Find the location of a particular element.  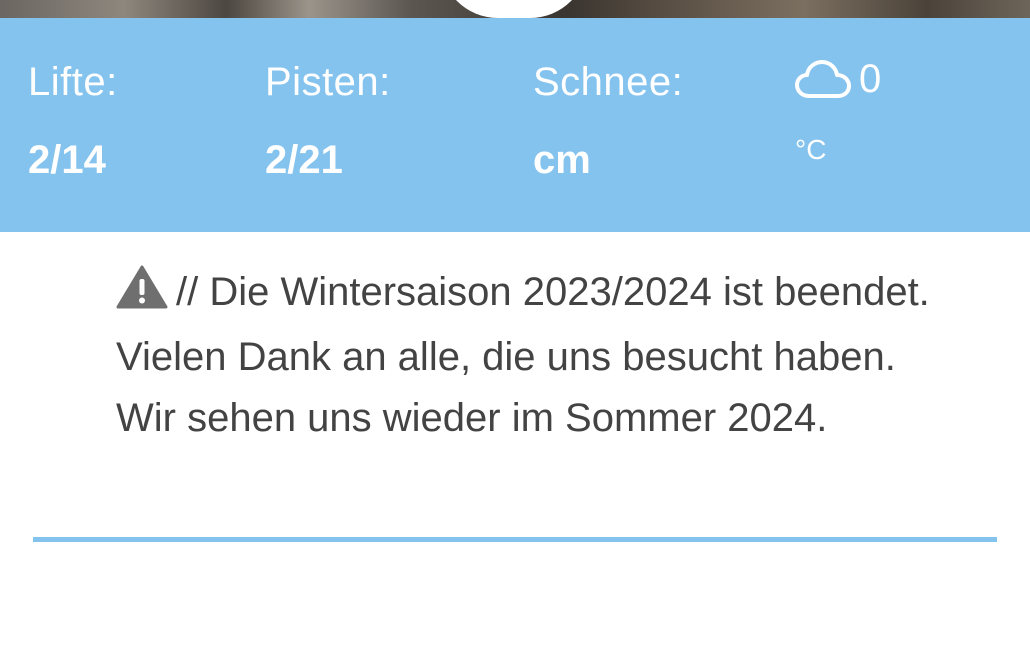

lifts-value: 2/14 is located at coordinates (67, 160).